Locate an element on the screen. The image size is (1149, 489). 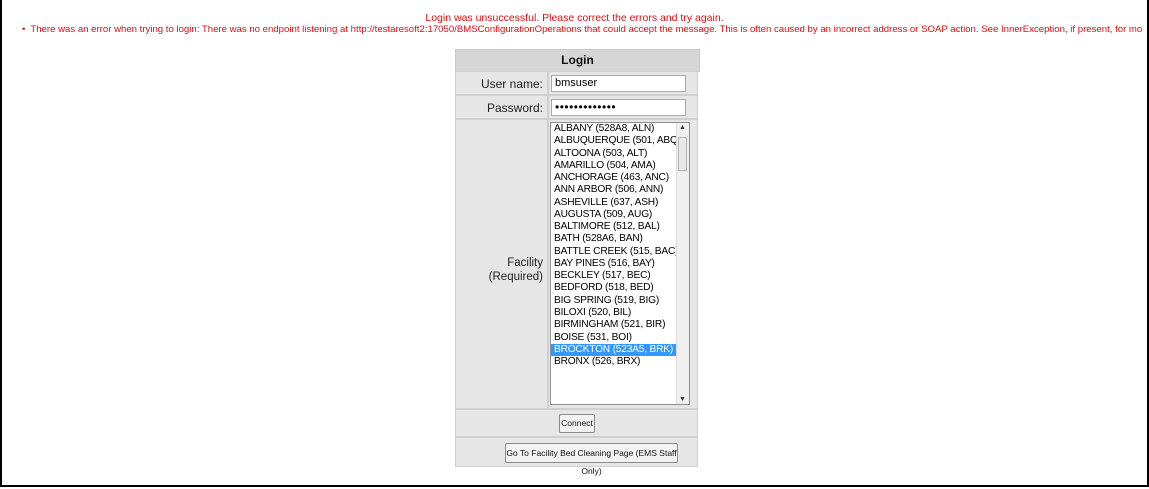
login-header: Login is located at coordinates (577, 60).